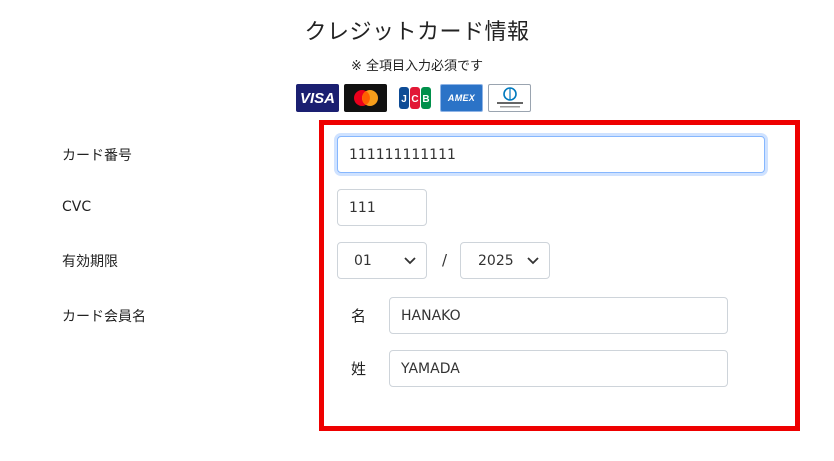 The width and height of the screenshot is (834, 461). Describe the element at coordinates (558, 368) in the screenshot. I see `last-name-input: YAMADA` at that location.